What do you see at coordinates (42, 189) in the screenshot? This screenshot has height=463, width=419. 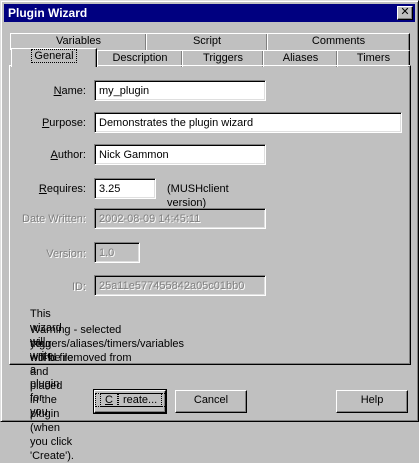 I see `label-accel: R` at bounding box center [42, 189].